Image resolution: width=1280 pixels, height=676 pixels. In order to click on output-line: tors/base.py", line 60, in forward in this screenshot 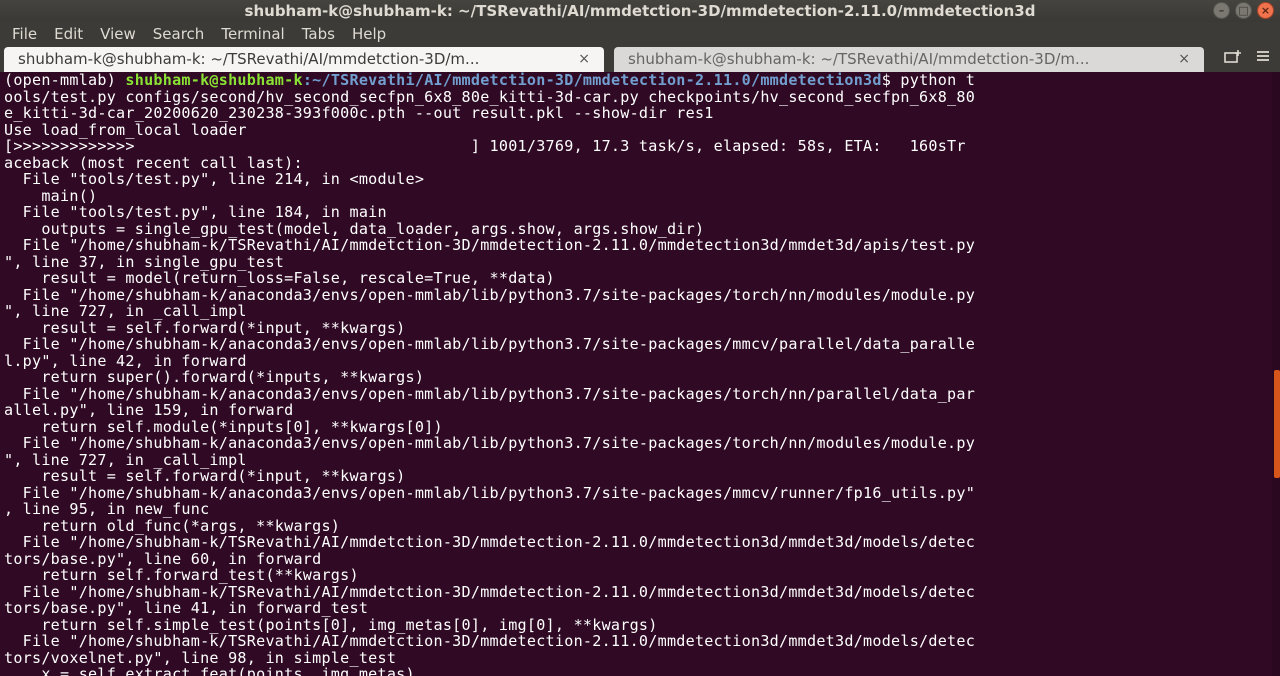, I will do `click(163, 558)`.